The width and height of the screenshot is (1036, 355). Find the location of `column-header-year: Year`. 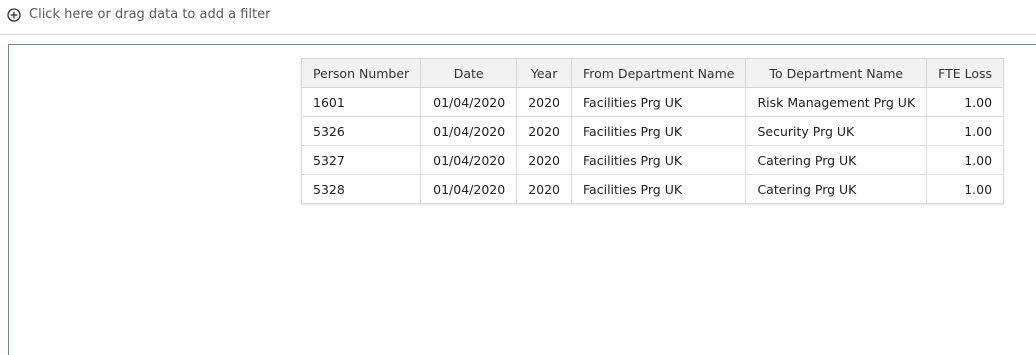

column-header-year: Year is located at coordinates (544, 73).